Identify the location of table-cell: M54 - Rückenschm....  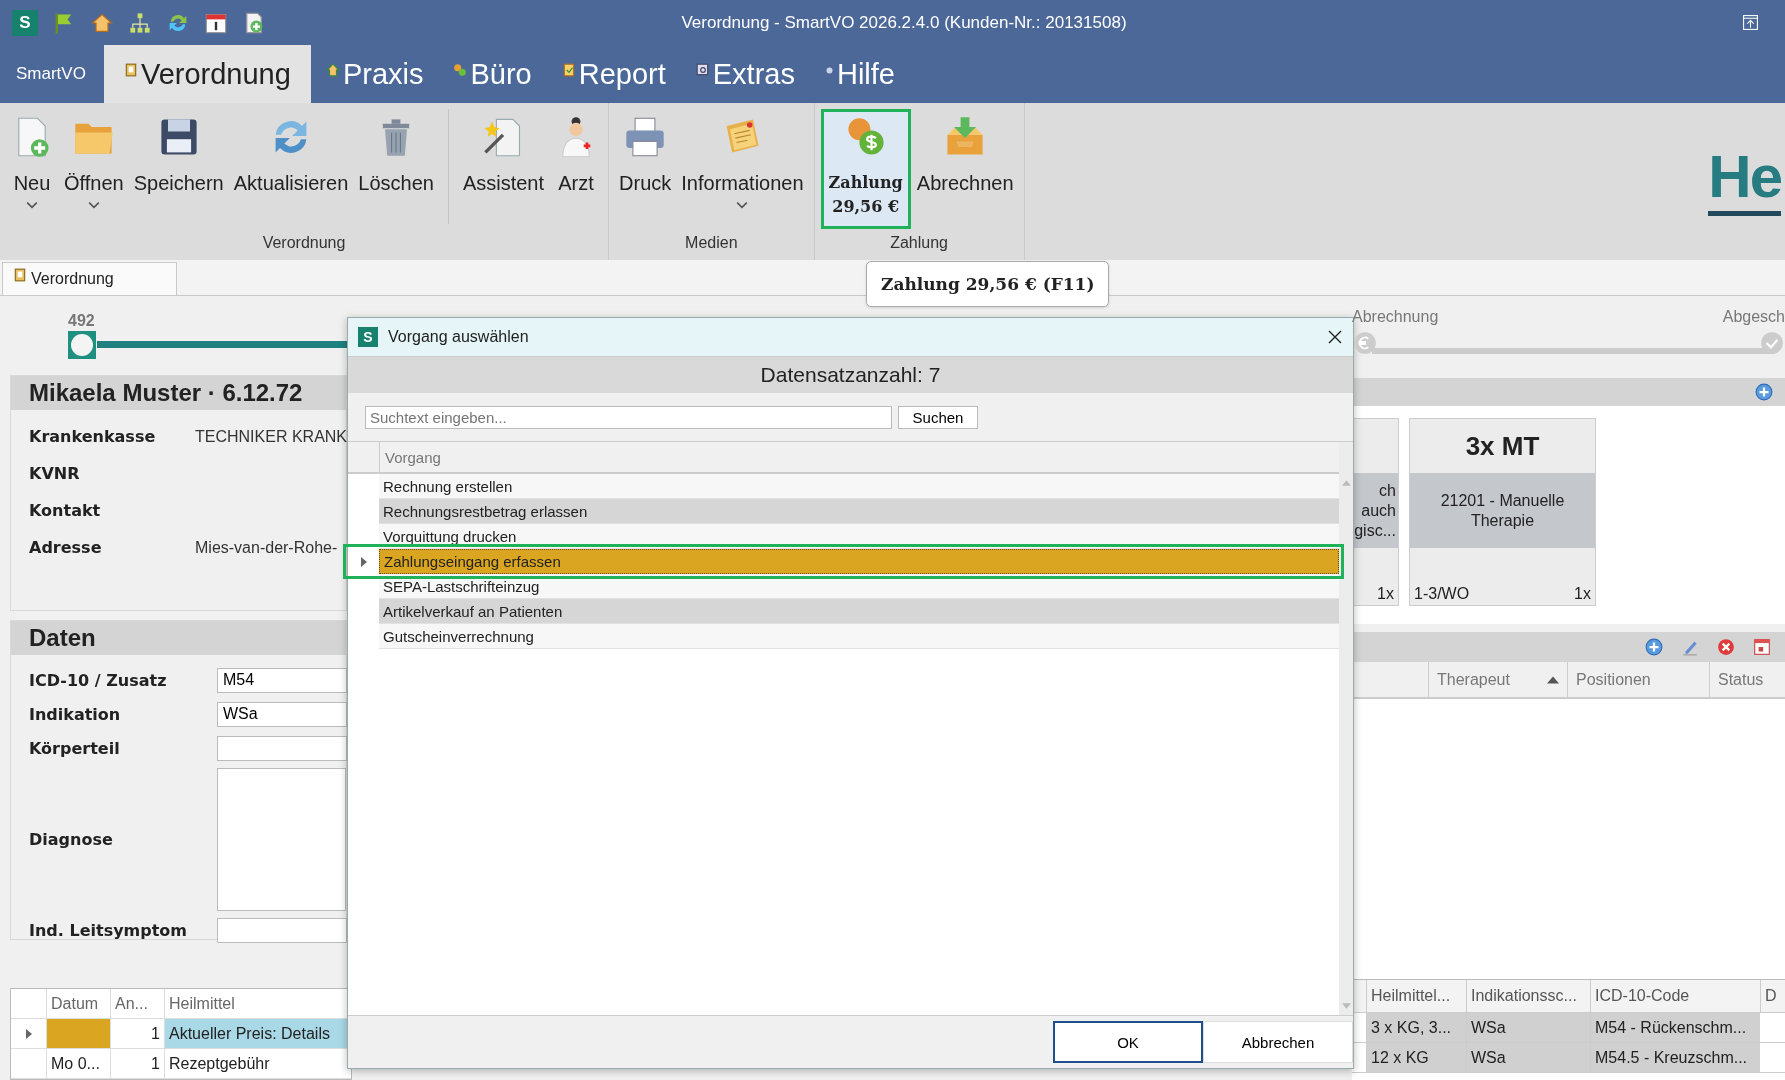
(1675, 1027).